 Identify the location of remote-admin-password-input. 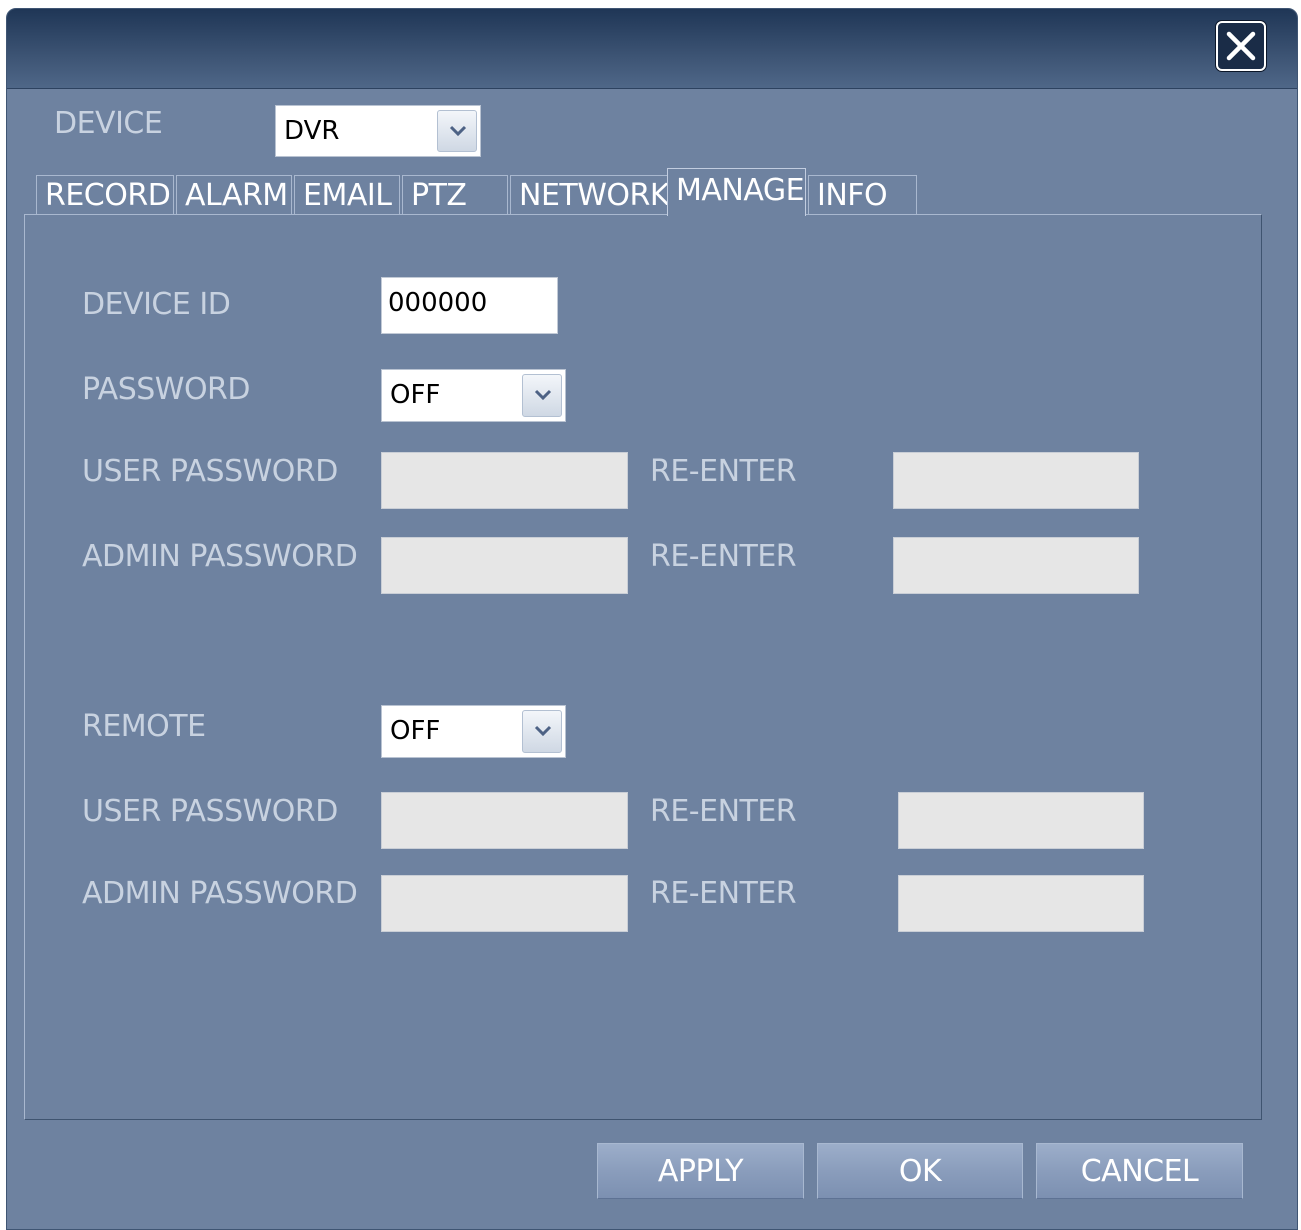
(504, 903).